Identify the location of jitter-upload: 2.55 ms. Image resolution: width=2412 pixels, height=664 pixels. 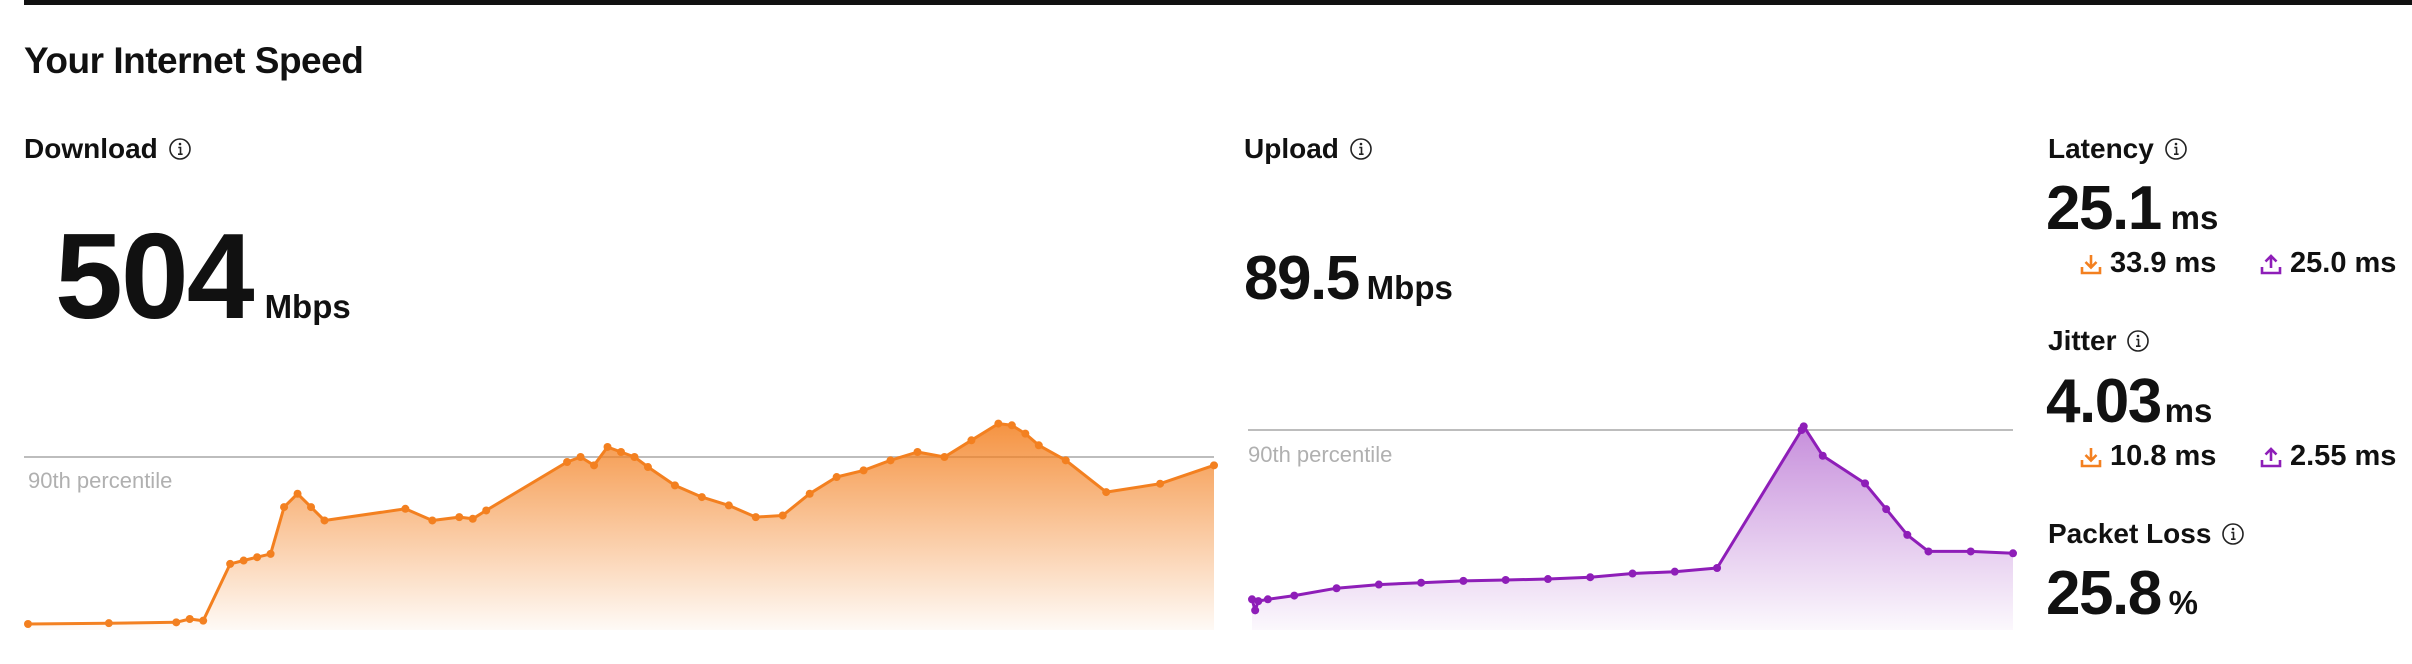
(2328, 456).